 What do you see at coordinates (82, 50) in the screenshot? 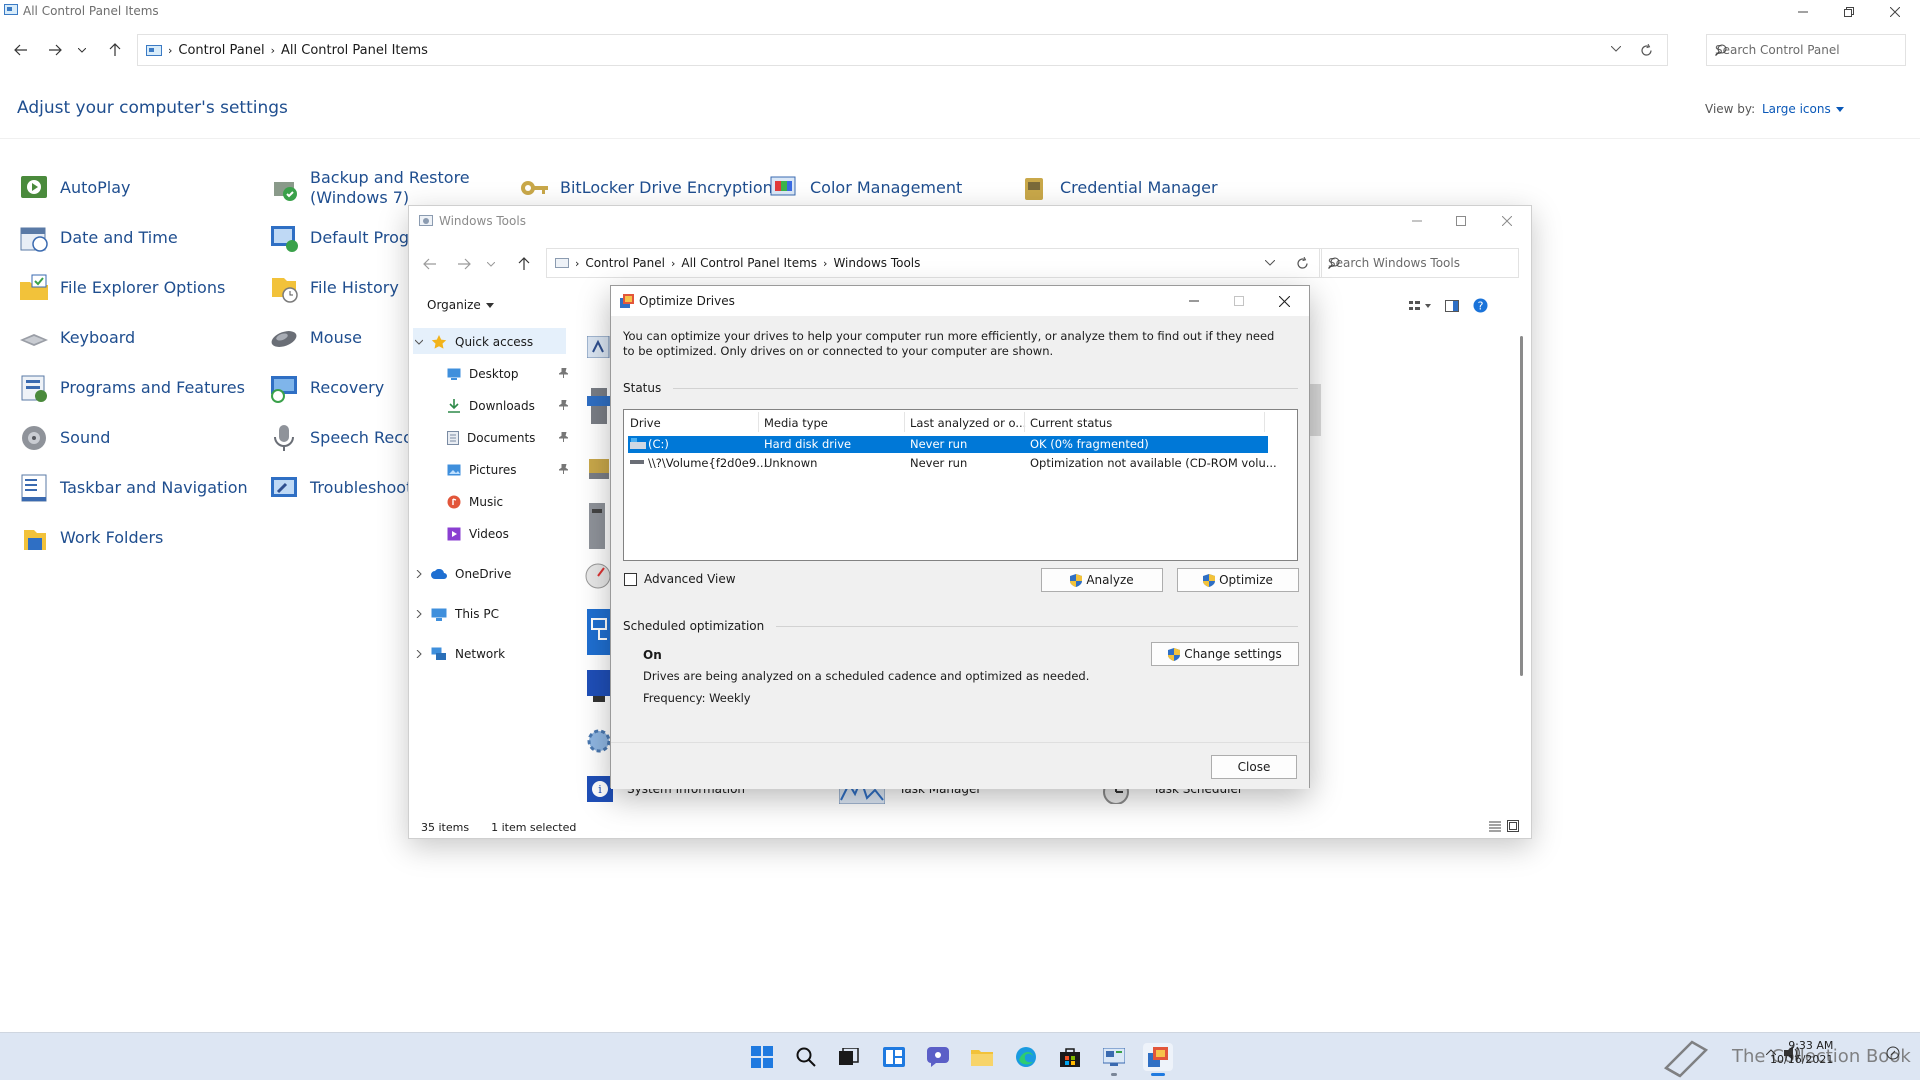
I see `recent-locations-button` at bounding box center [82, 50].